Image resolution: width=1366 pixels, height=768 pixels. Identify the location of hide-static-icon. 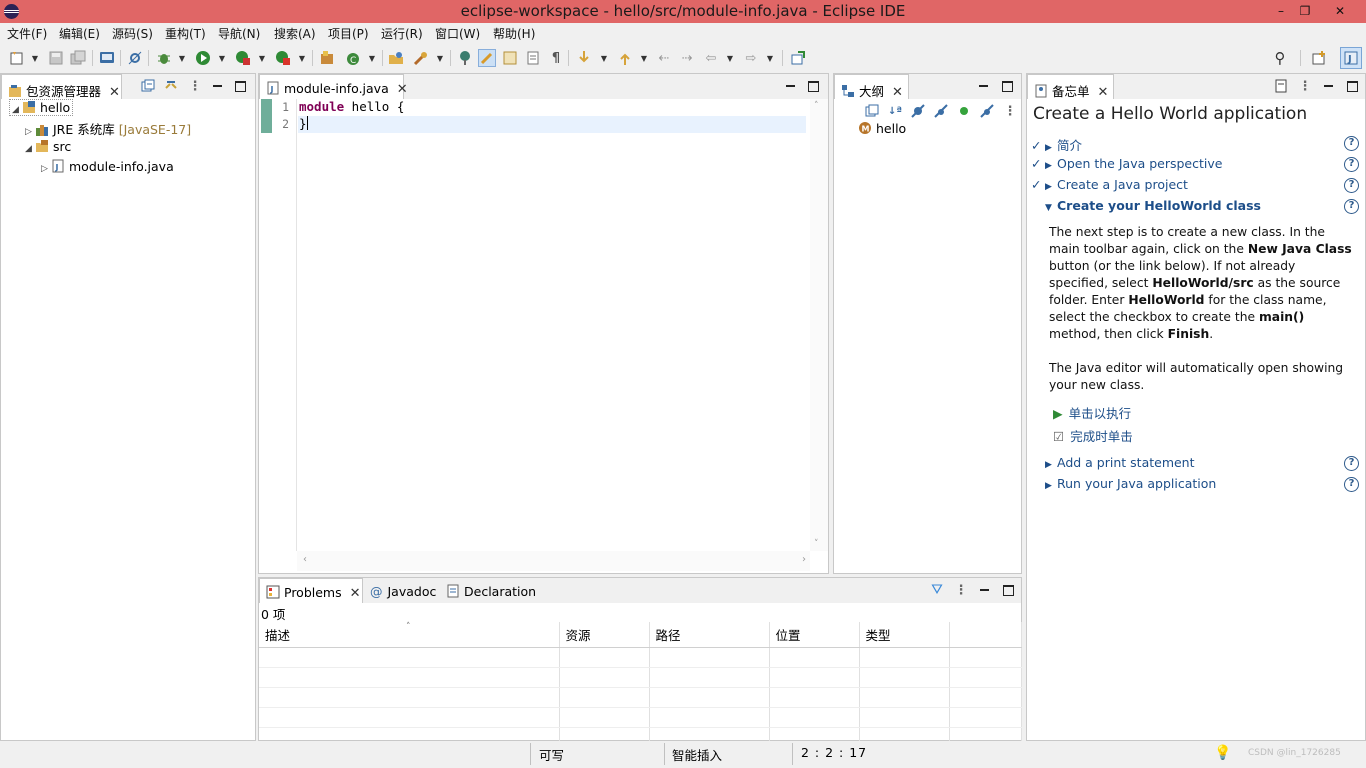
(941, 111).